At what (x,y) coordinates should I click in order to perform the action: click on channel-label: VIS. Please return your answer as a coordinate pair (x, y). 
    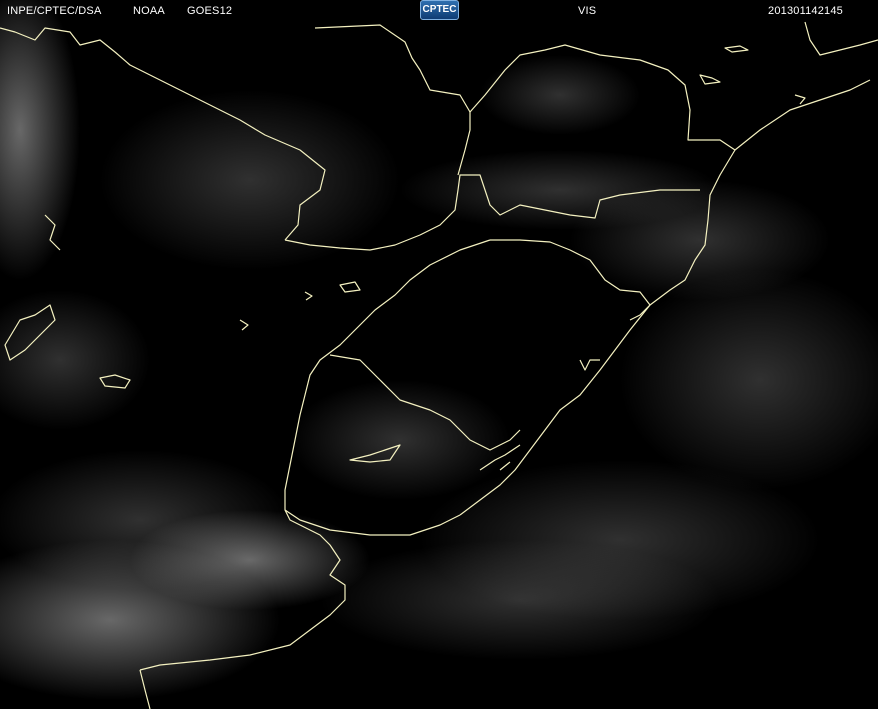
    Looking at the image, I should click on (587, 11).